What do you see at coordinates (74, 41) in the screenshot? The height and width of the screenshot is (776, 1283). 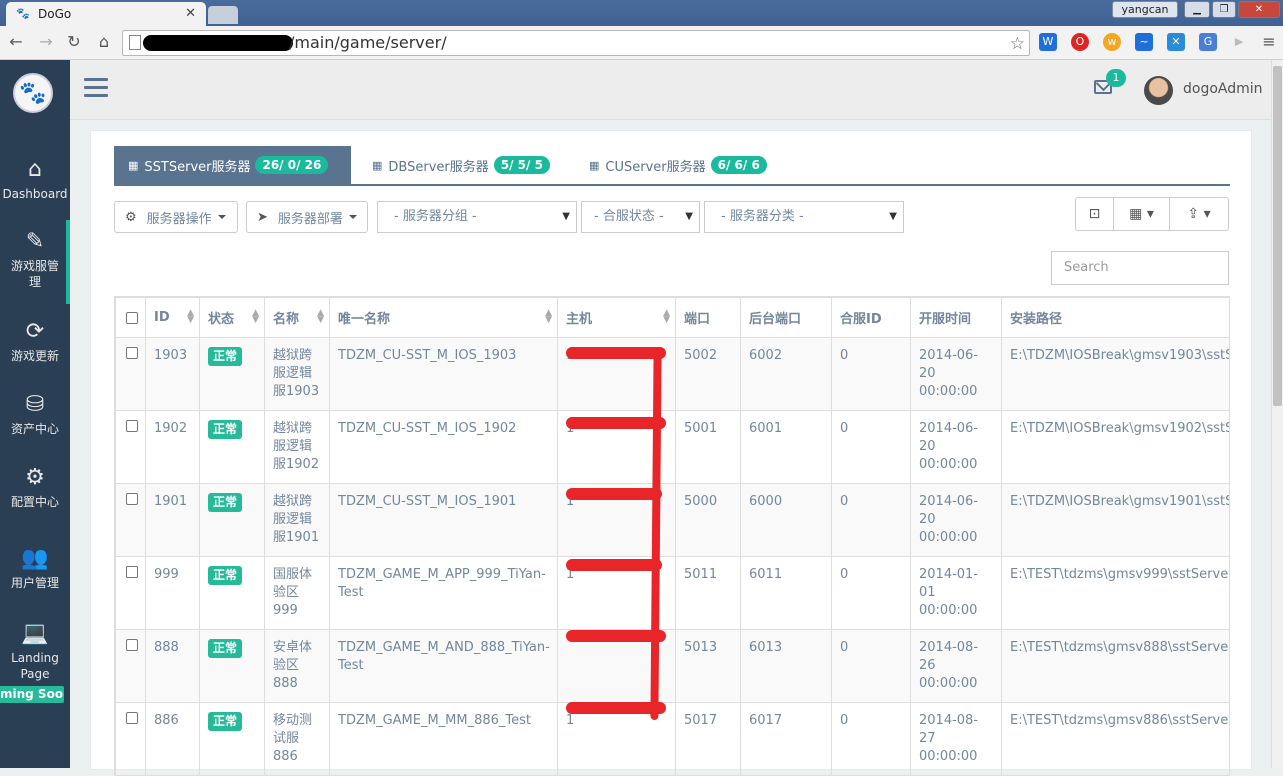 I see `reload-icon: ↻` at bounding box center [74, 41].